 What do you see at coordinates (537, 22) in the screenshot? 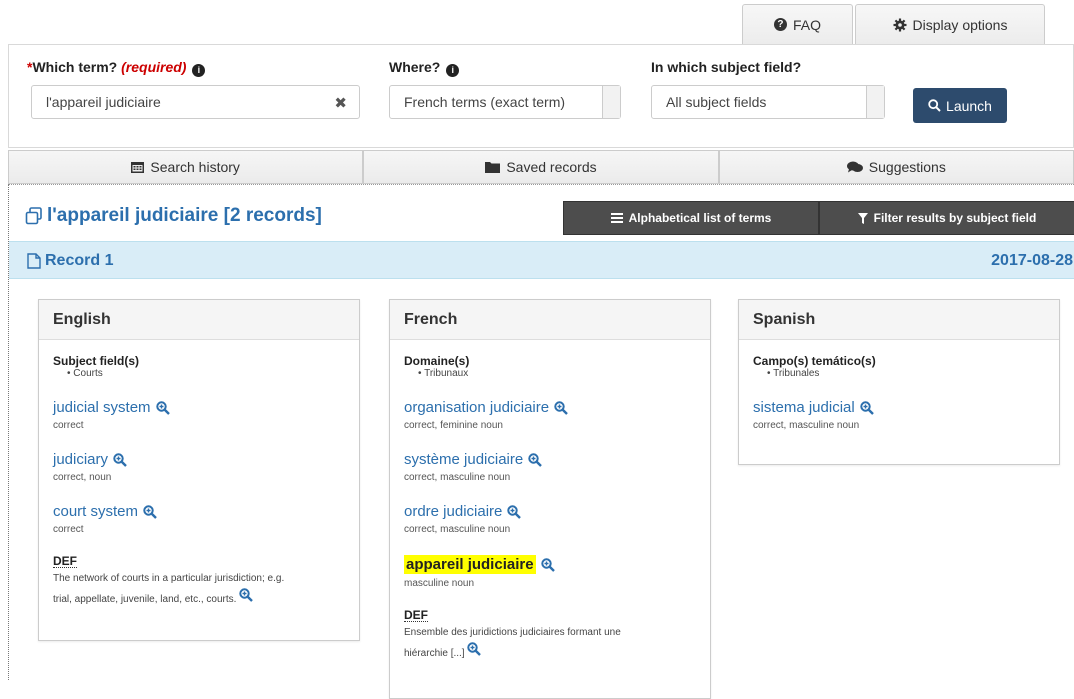
I see `top-bar: ? FAQ Display options` at bounding box center [537, 22].